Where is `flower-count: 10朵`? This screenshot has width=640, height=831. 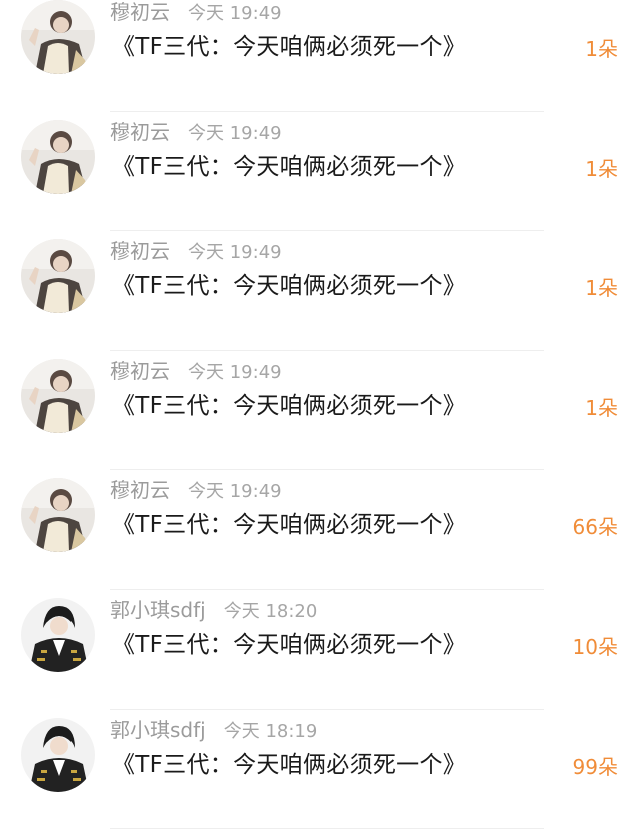
flower-count: 10朵 is located at coordinates (595, 646).